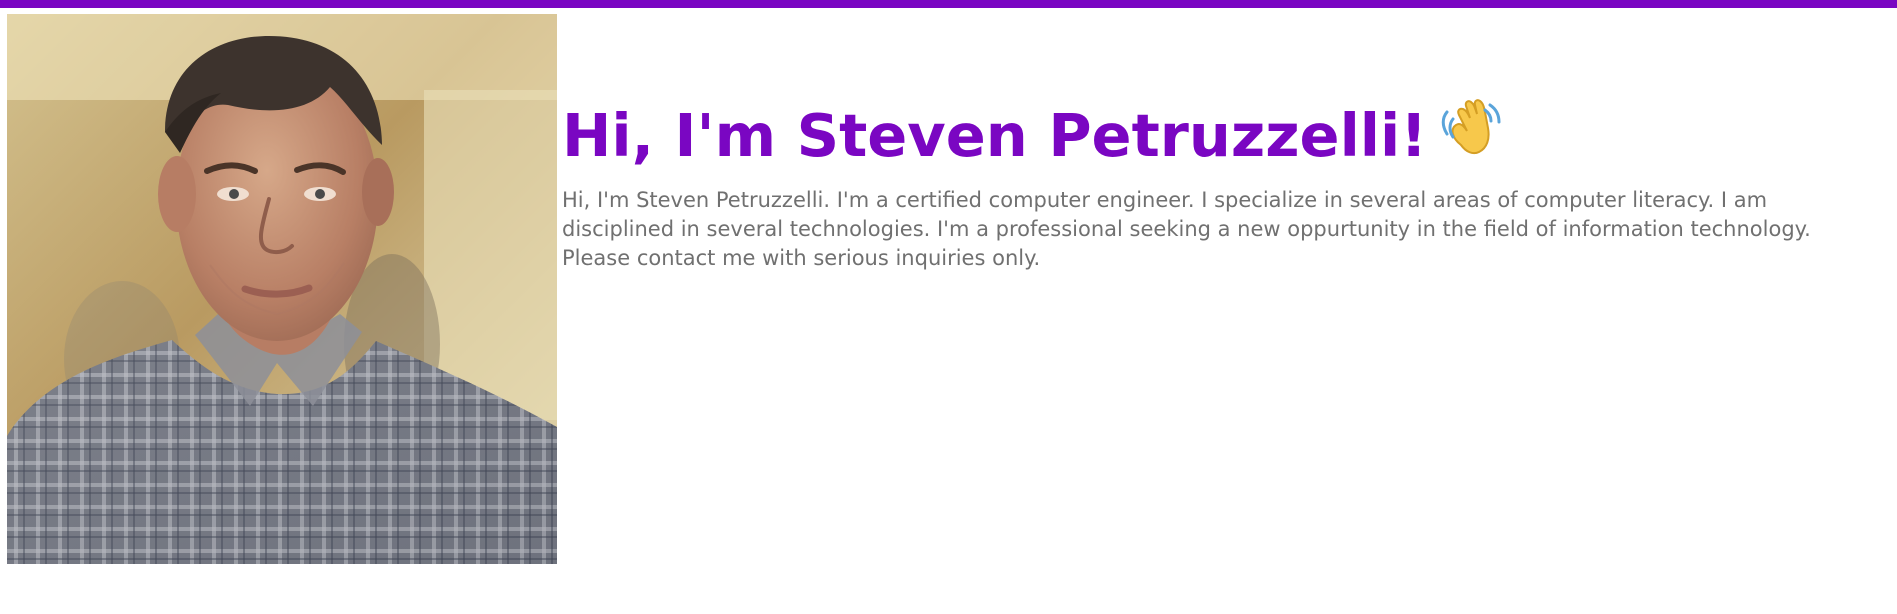  I want to click on top-accent-bar, so click(948, 4).